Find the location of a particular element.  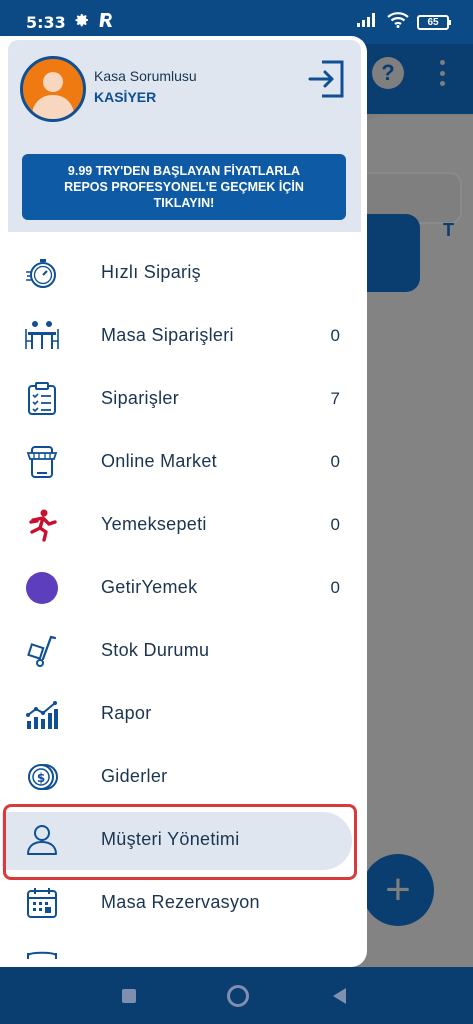

menu-item-label: GetirYemek is located at coordinates (149, 587).